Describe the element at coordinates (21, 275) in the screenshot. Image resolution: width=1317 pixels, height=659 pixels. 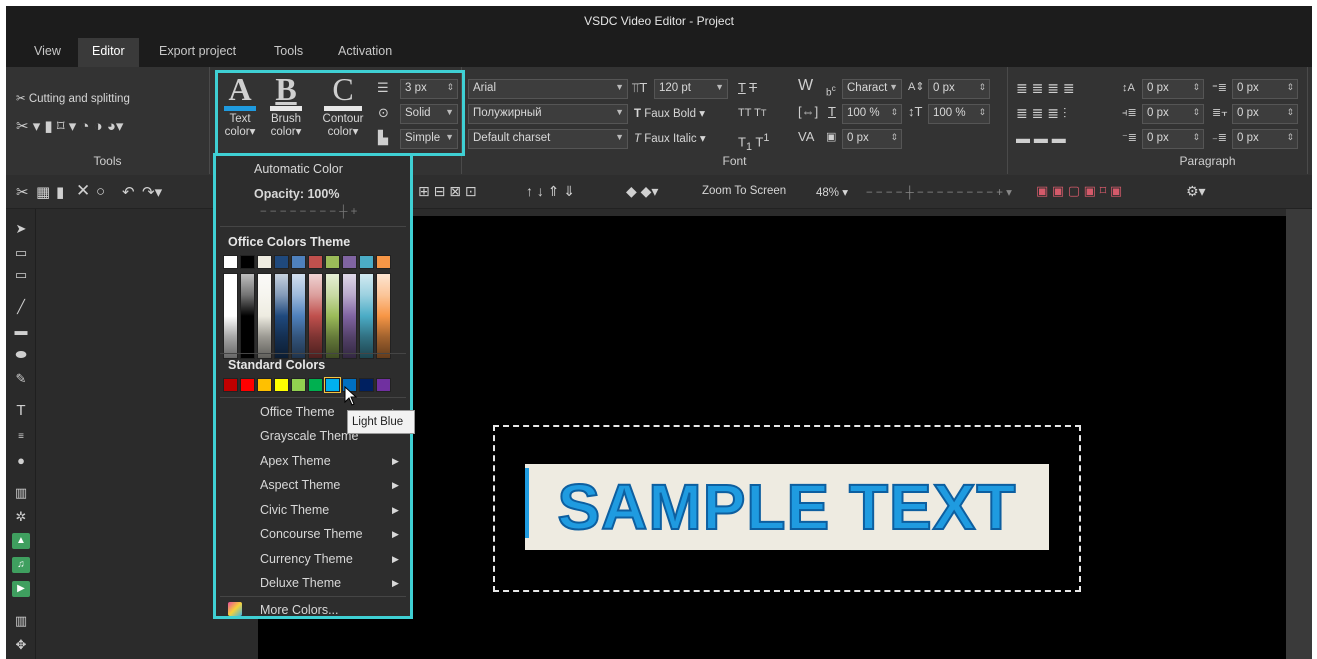
I see `layer2-tool-icon: ▭` at that location.